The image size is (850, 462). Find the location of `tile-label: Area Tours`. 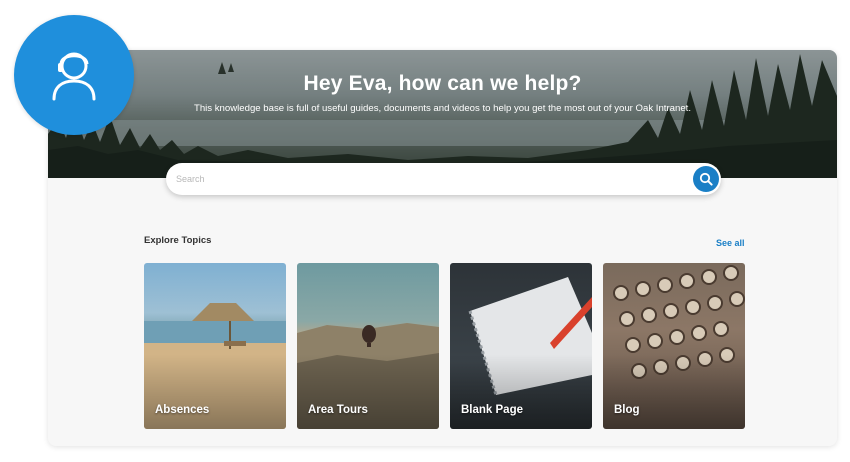

tile-label: Area Tours is located at coordinates (338, 410).